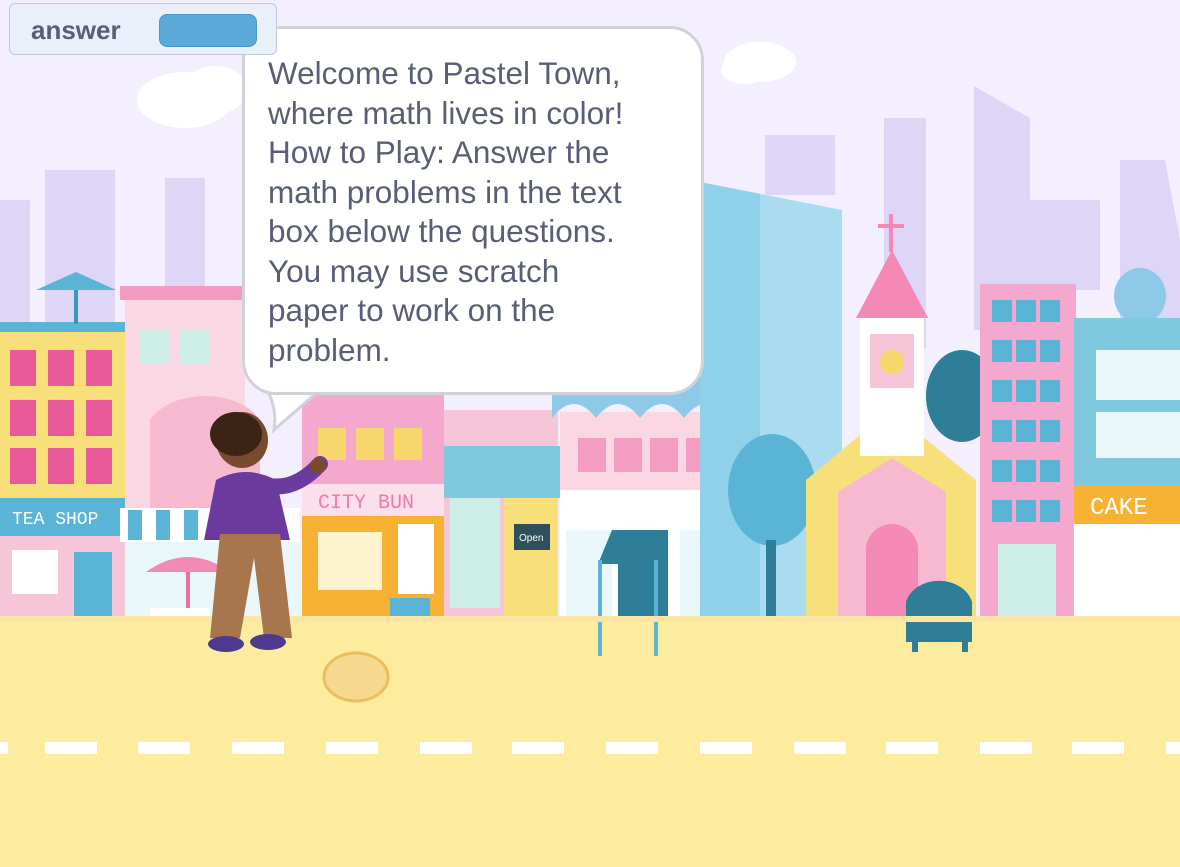 This screenshot has height=867, width=1180. I want to click on tea-shop-sign: TEA SHOP, so click(55, 520).